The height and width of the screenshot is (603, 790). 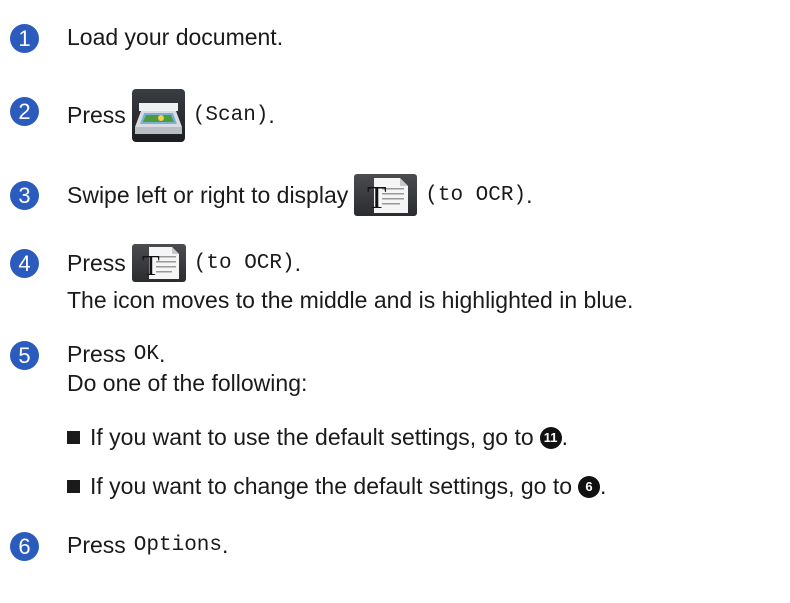 What do you see at coordinates (24, 546) in the screenshot?
I see `step-number-badge: 6` at bounding box center [24, 546].